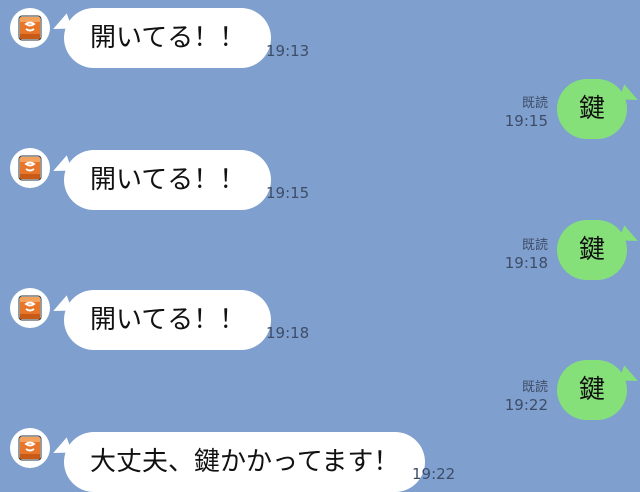  I want to click on message-bubble: 大丈夫、鍵かかってます！, so click(245, 462).